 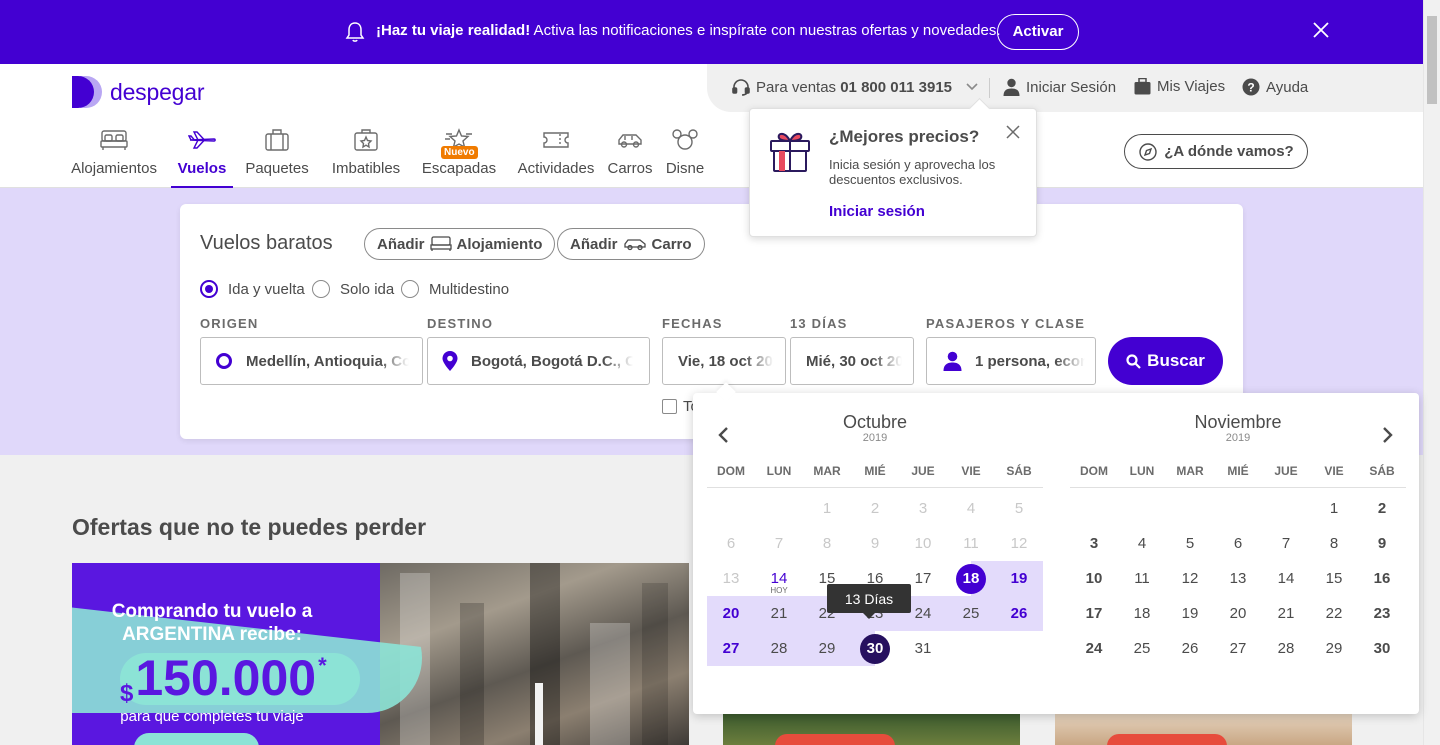 What do you see at coordinates (1286, 578) in the screenshot?
I see `calendar-day: 14` at bounding box center [1286, 578].